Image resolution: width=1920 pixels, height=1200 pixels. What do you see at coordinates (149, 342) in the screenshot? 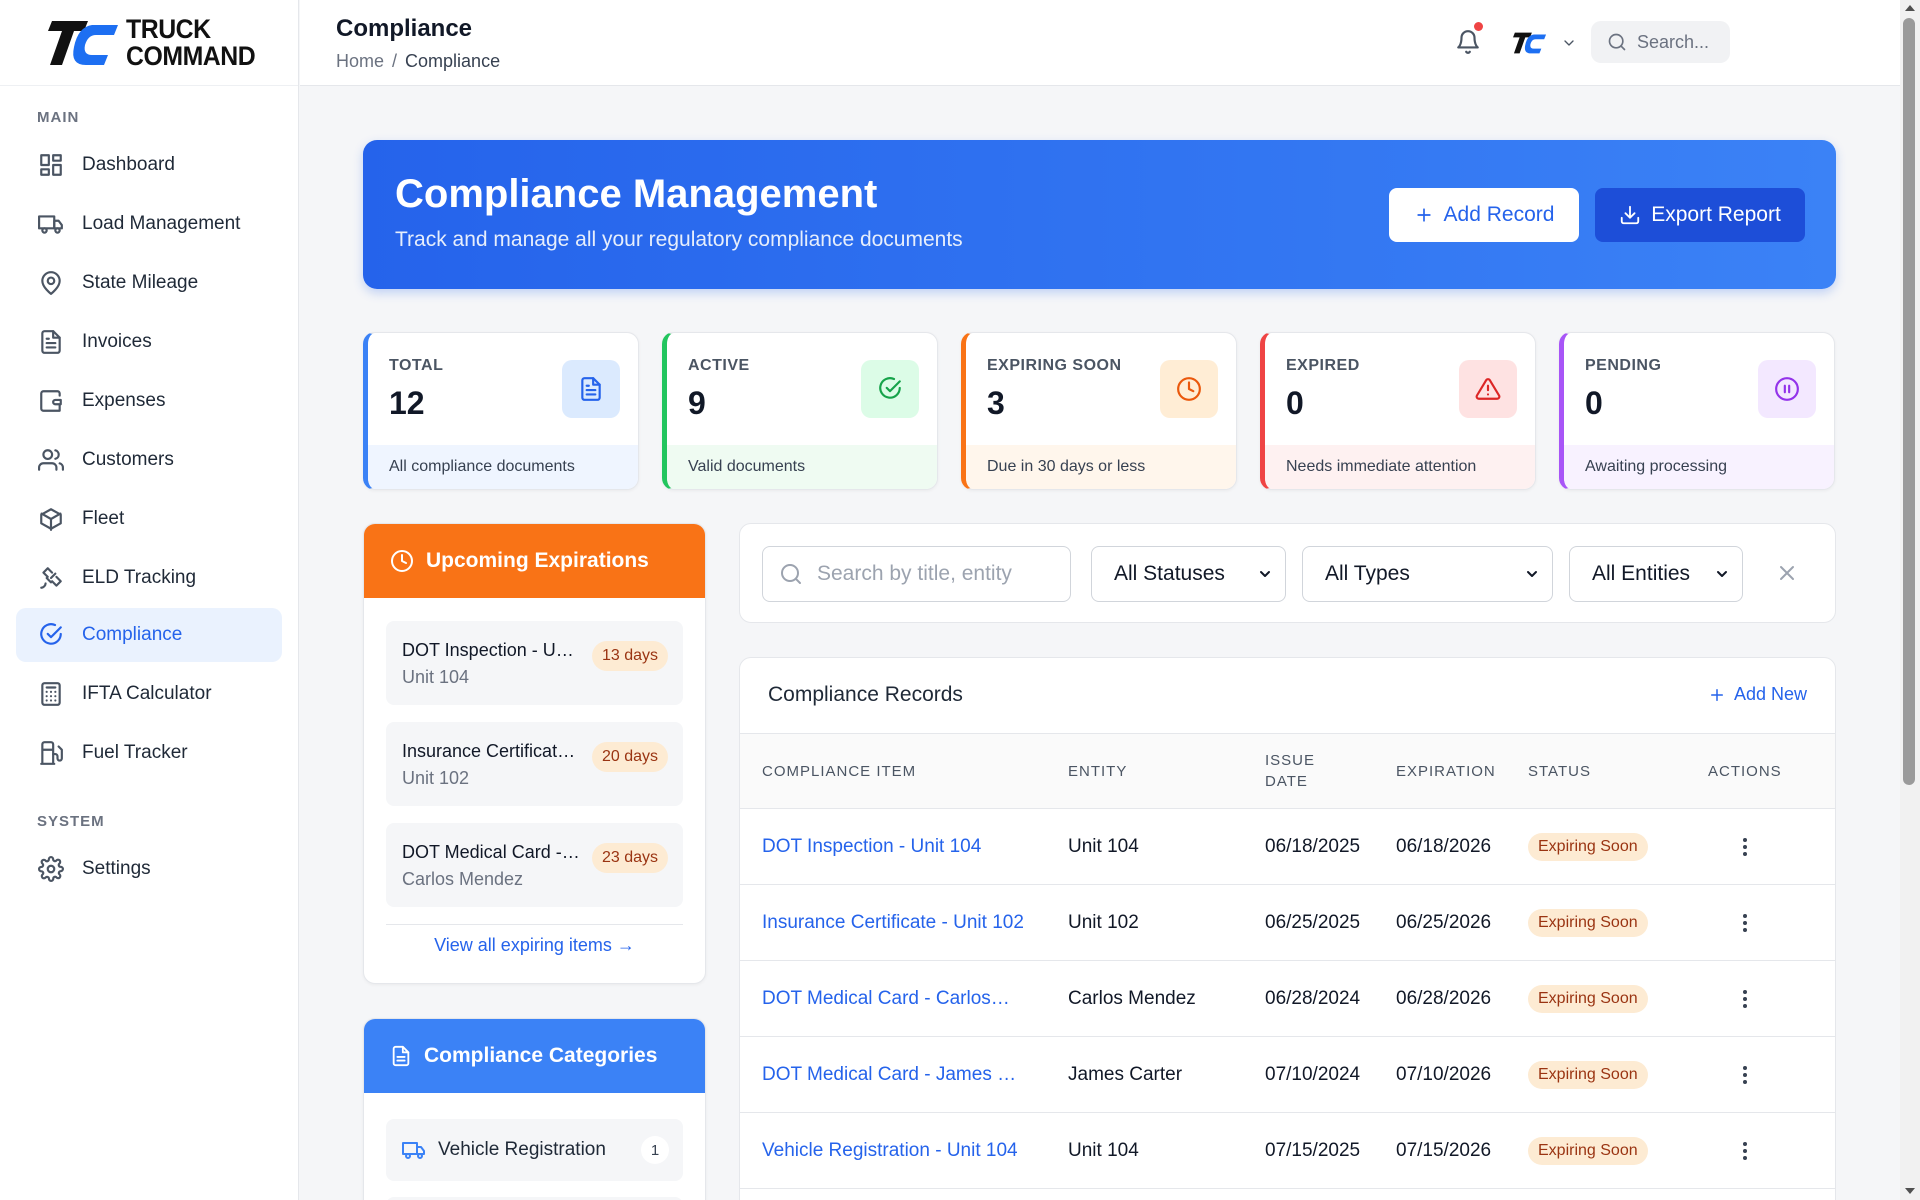
I see `sidebar-item-invoices: Invoices` at bounding box center [149, 342].